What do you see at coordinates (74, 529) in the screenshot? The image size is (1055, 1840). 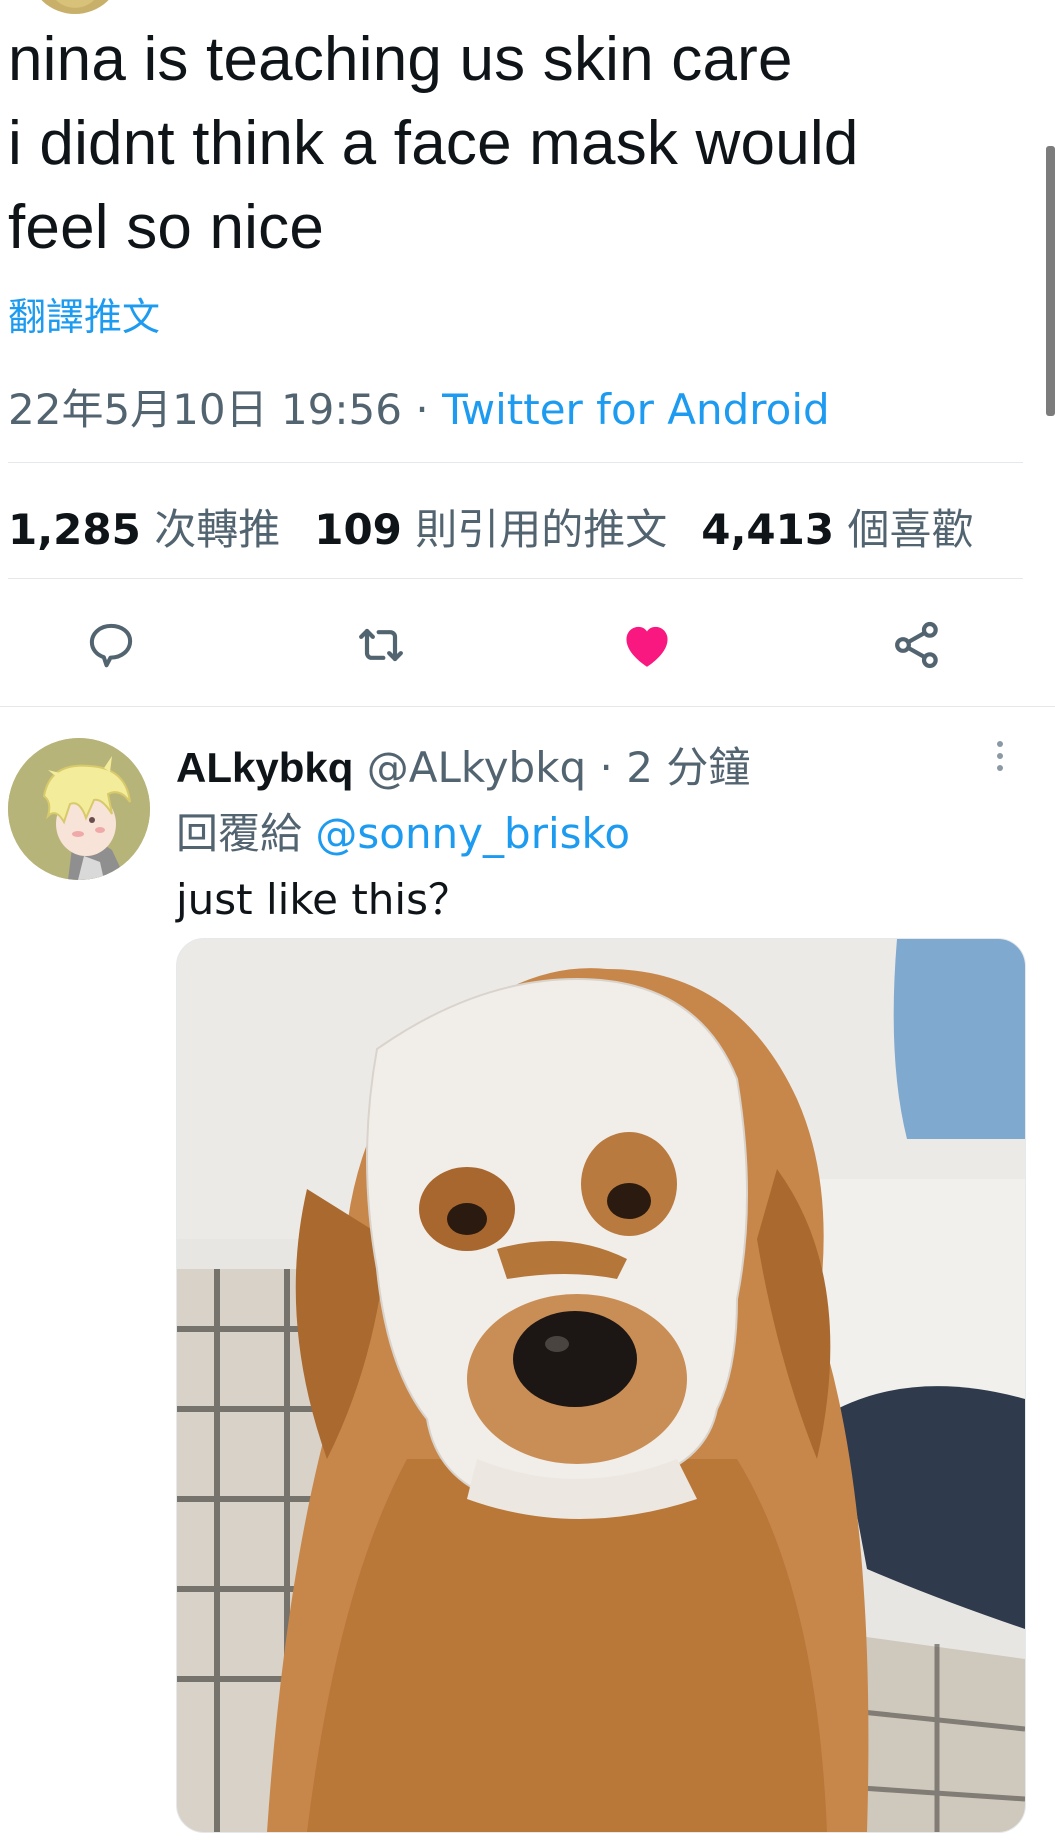 I see `retweets-count: 1,285` at bounding box center [74, 529].